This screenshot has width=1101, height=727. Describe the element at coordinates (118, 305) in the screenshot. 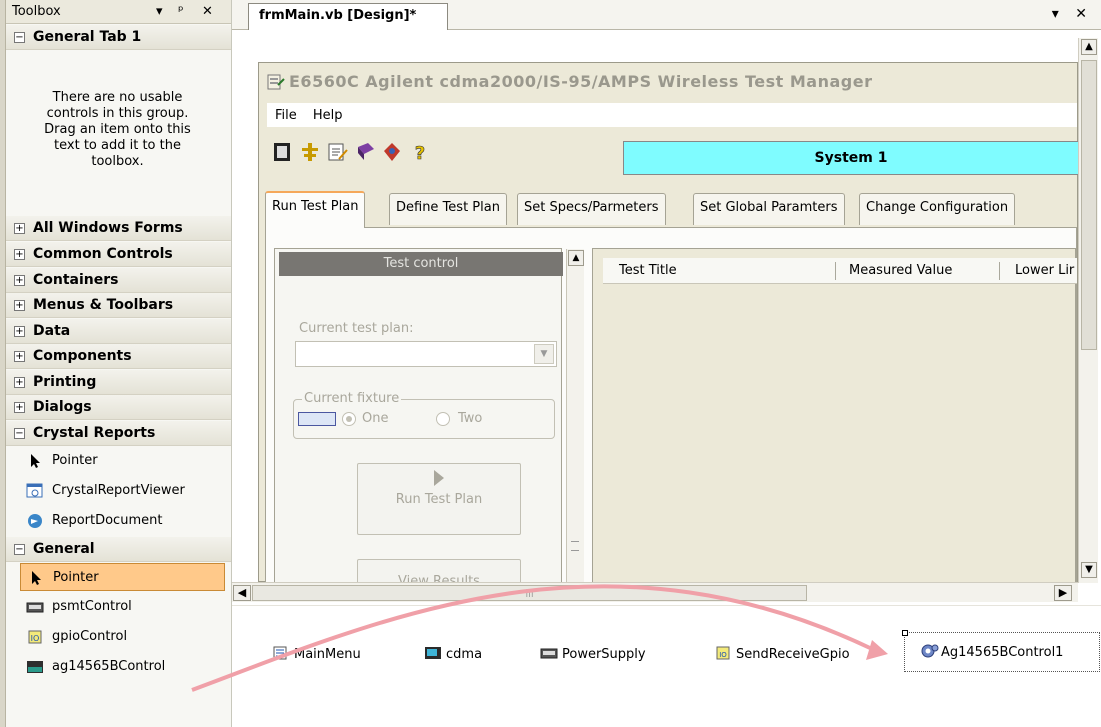

I see `toolbox-group-menus-toolbars: + Menus & Toolbars` at that location.